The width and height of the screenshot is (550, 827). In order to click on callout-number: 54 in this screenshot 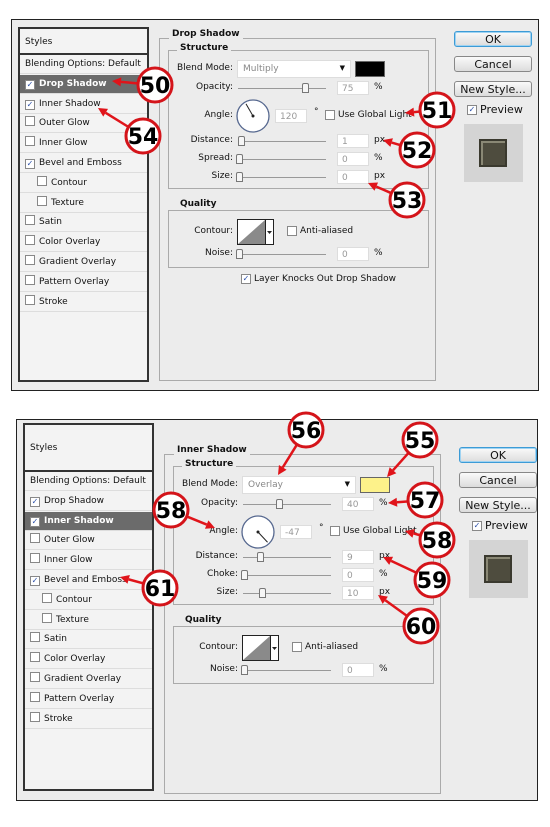, I will do `click(143, 137)`.